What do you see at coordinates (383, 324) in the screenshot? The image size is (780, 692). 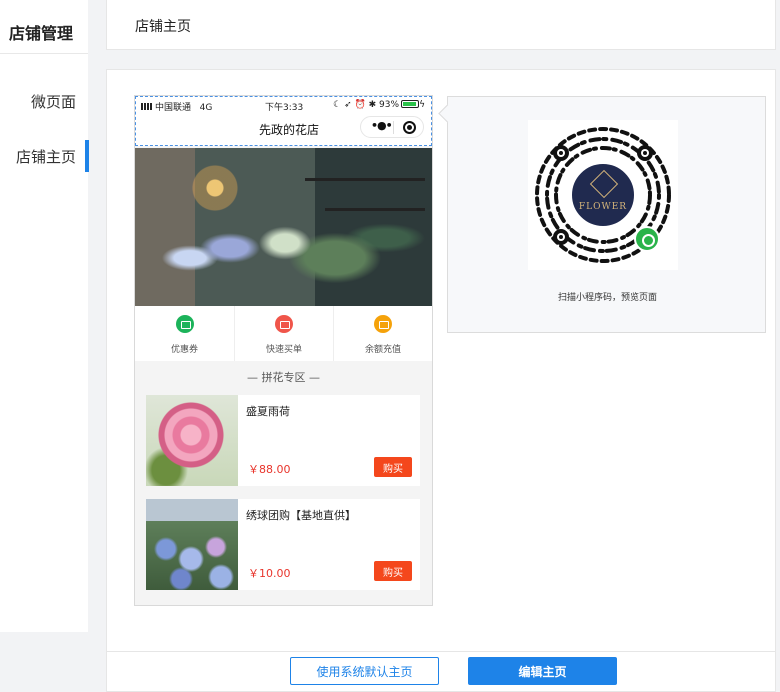 I see `yen-icon` at bounding box center [383, 324].